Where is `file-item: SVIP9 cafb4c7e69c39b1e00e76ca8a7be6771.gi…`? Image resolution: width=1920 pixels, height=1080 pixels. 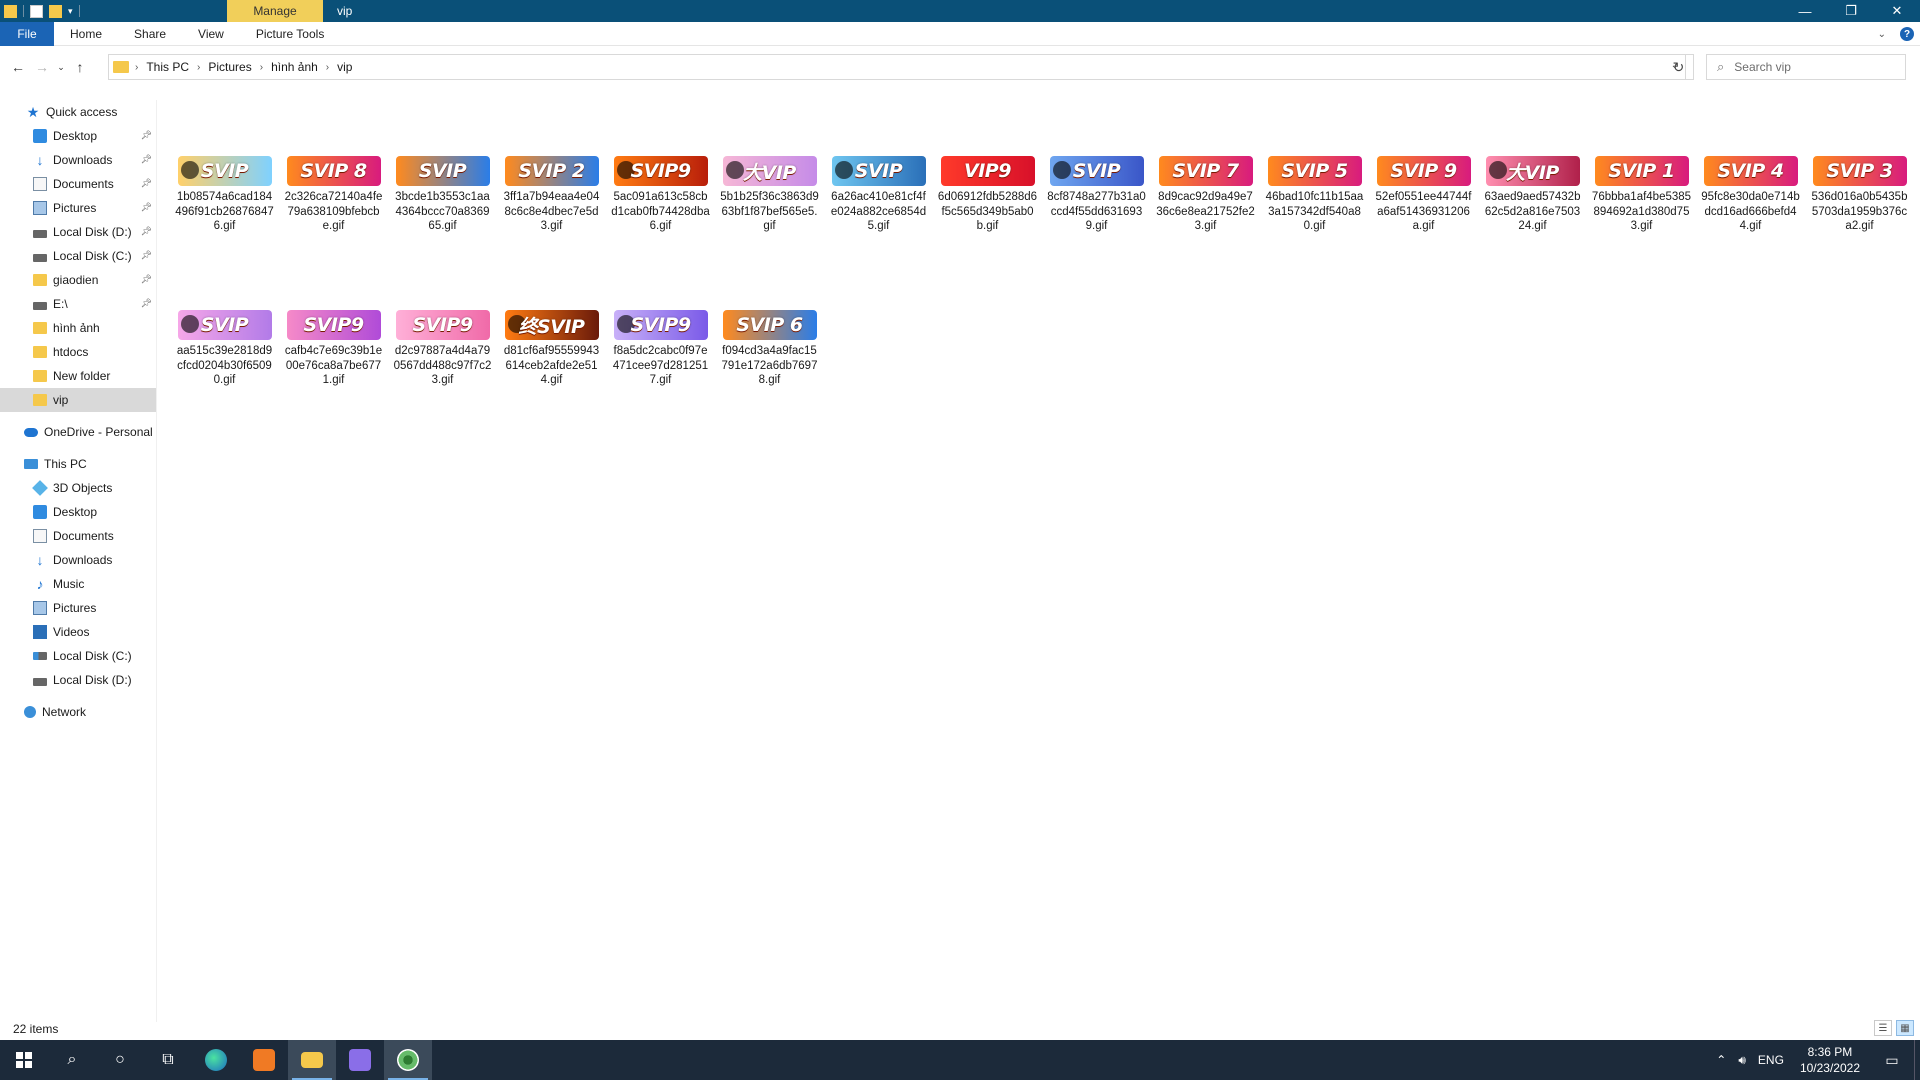 file-item: SVIP9 cafb4c7e69c39b1e00e76ca8a7be6771.gi… is located at coordinates (333, 377).